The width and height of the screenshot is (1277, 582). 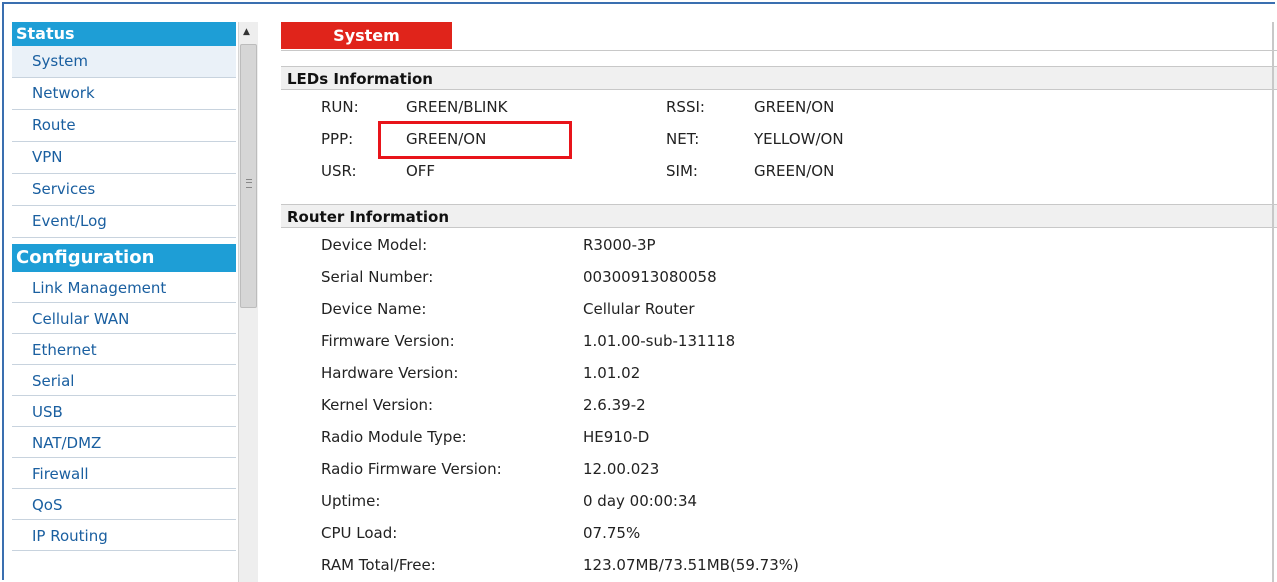 I want to click on table-row: Device Model: R3000-3P, so click(x=779, y=245).